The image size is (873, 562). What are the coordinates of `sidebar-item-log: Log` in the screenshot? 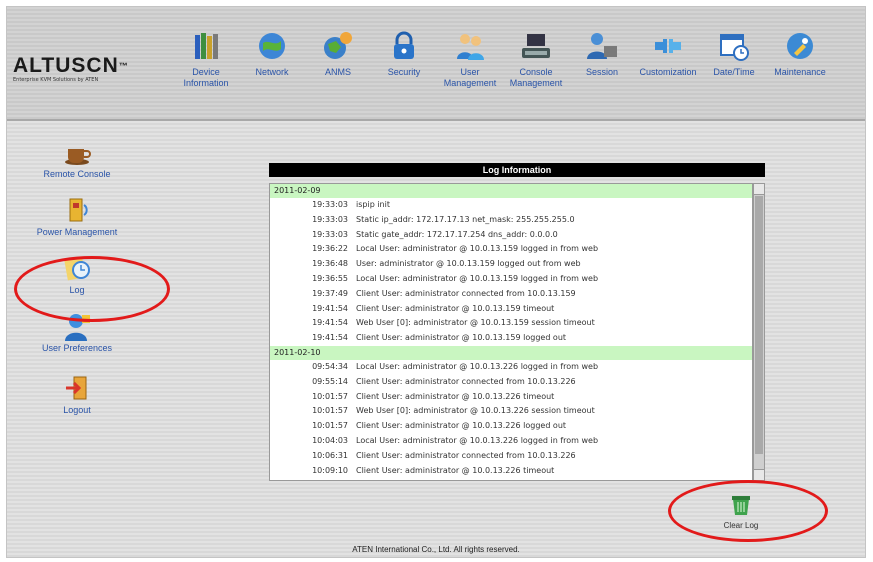 It's located at (77, 274).